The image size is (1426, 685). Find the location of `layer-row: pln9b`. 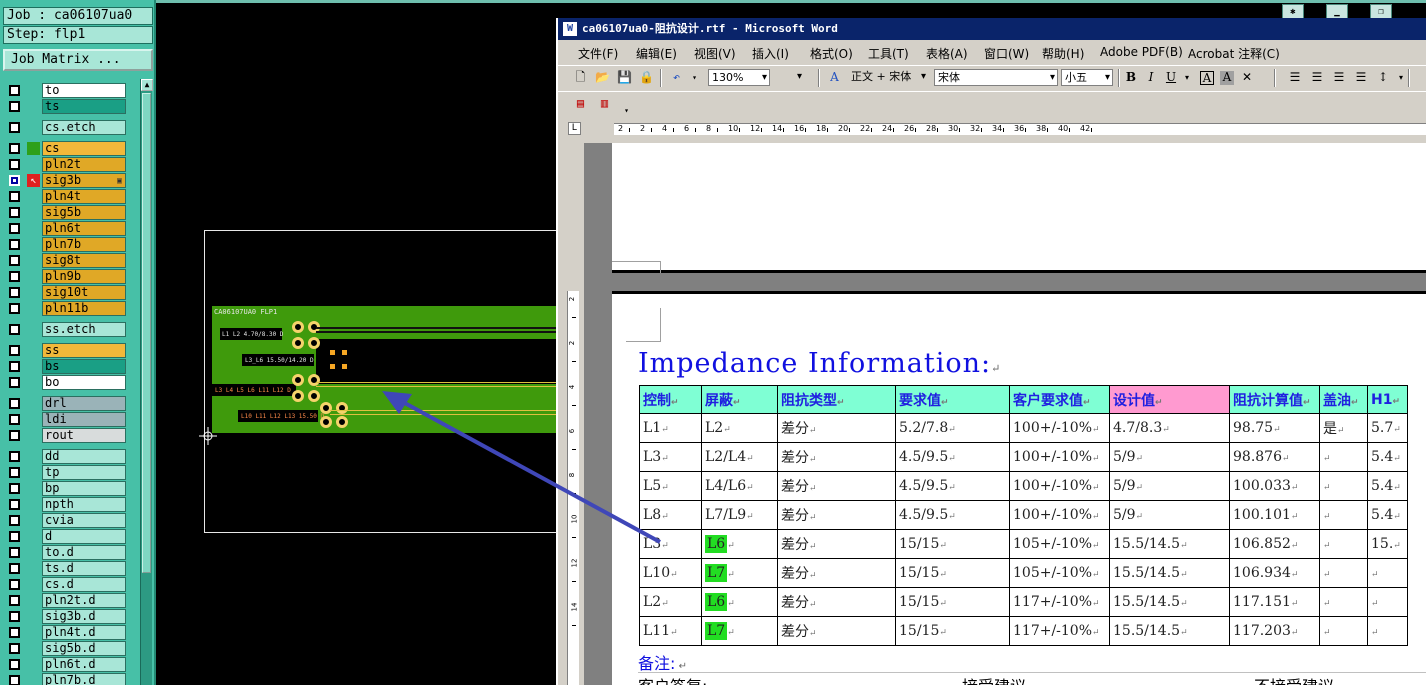

layer-row: pln9b is located at coordinates (71, 276).